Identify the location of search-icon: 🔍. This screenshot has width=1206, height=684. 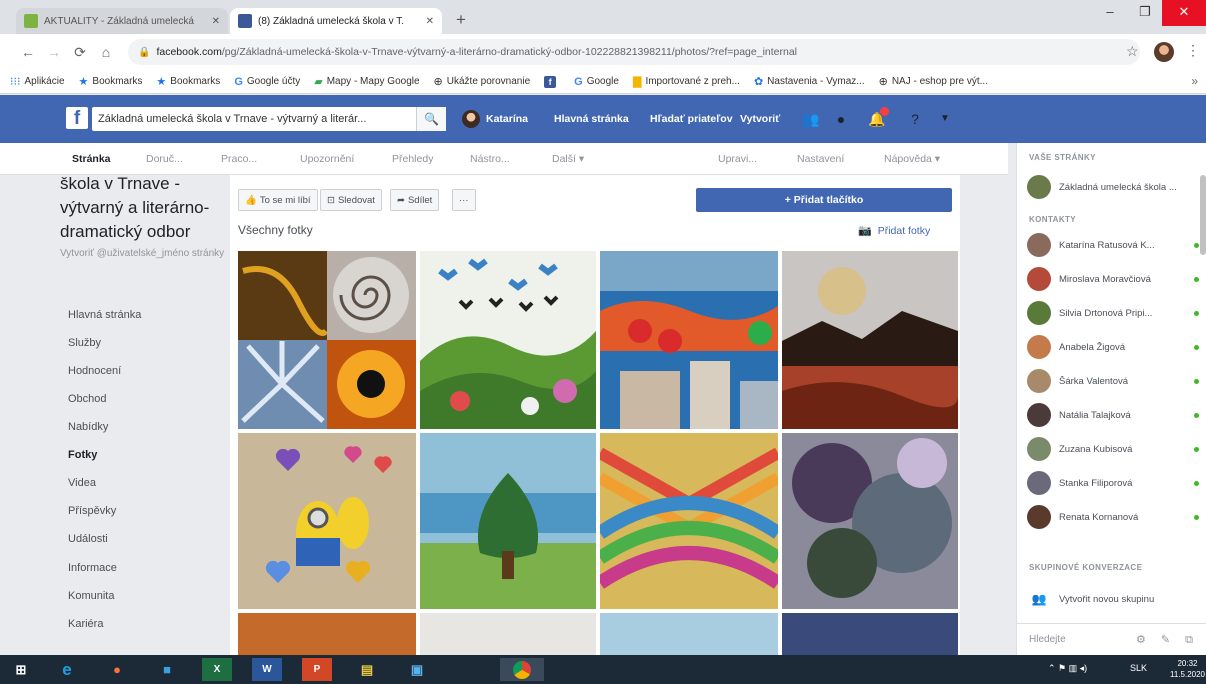
(431, 119).